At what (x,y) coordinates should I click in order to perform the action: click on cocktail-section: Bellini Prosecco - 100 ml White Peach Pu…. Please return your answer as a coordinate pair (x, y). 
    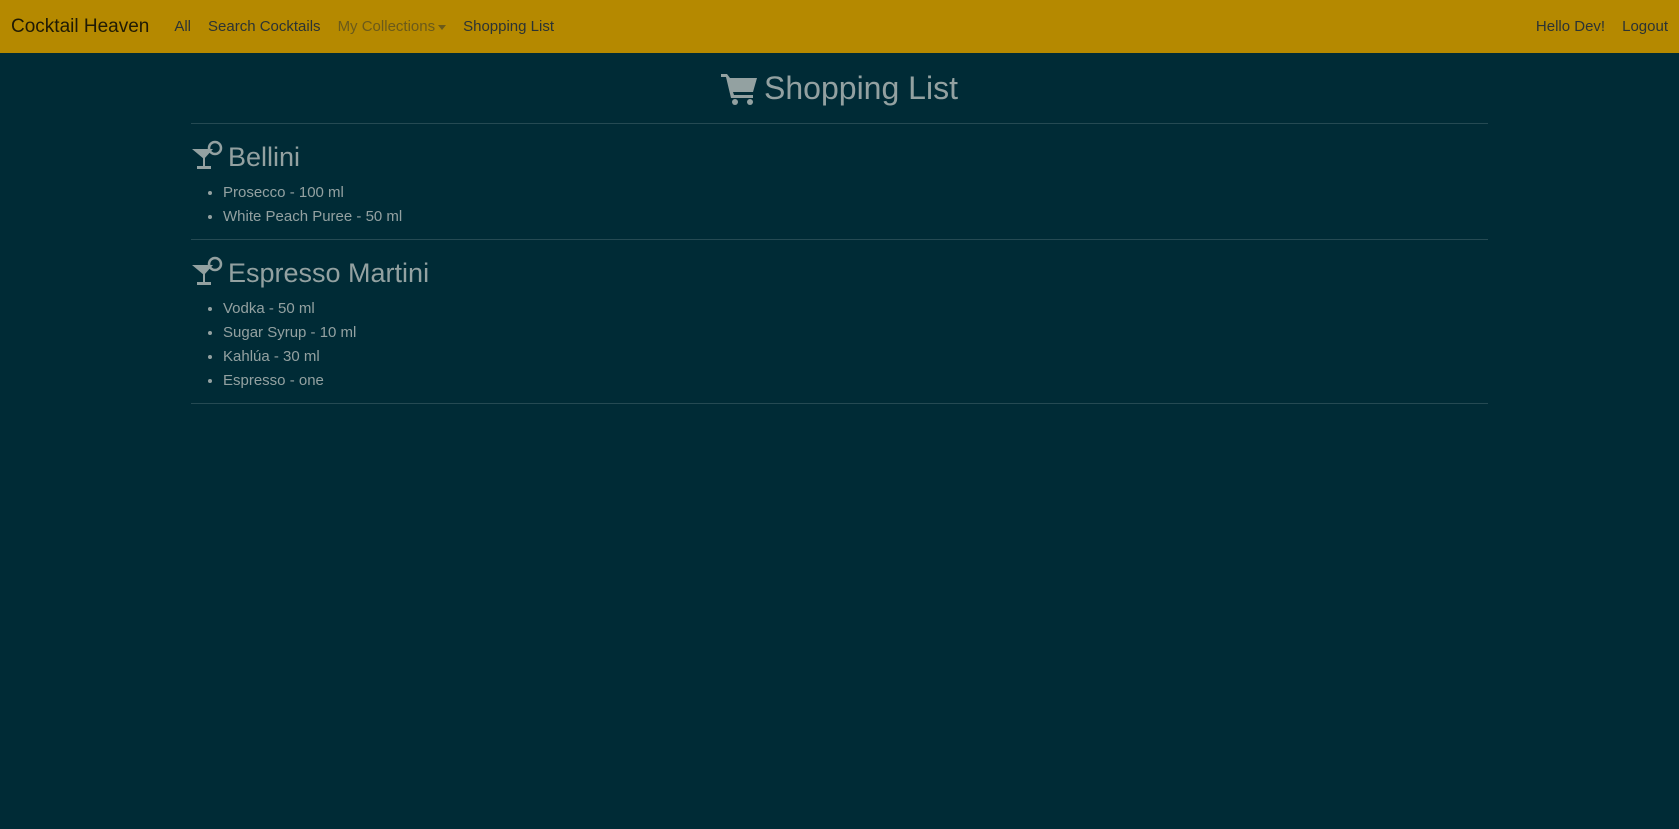
    Looking at the image, I should click on (839, 182).